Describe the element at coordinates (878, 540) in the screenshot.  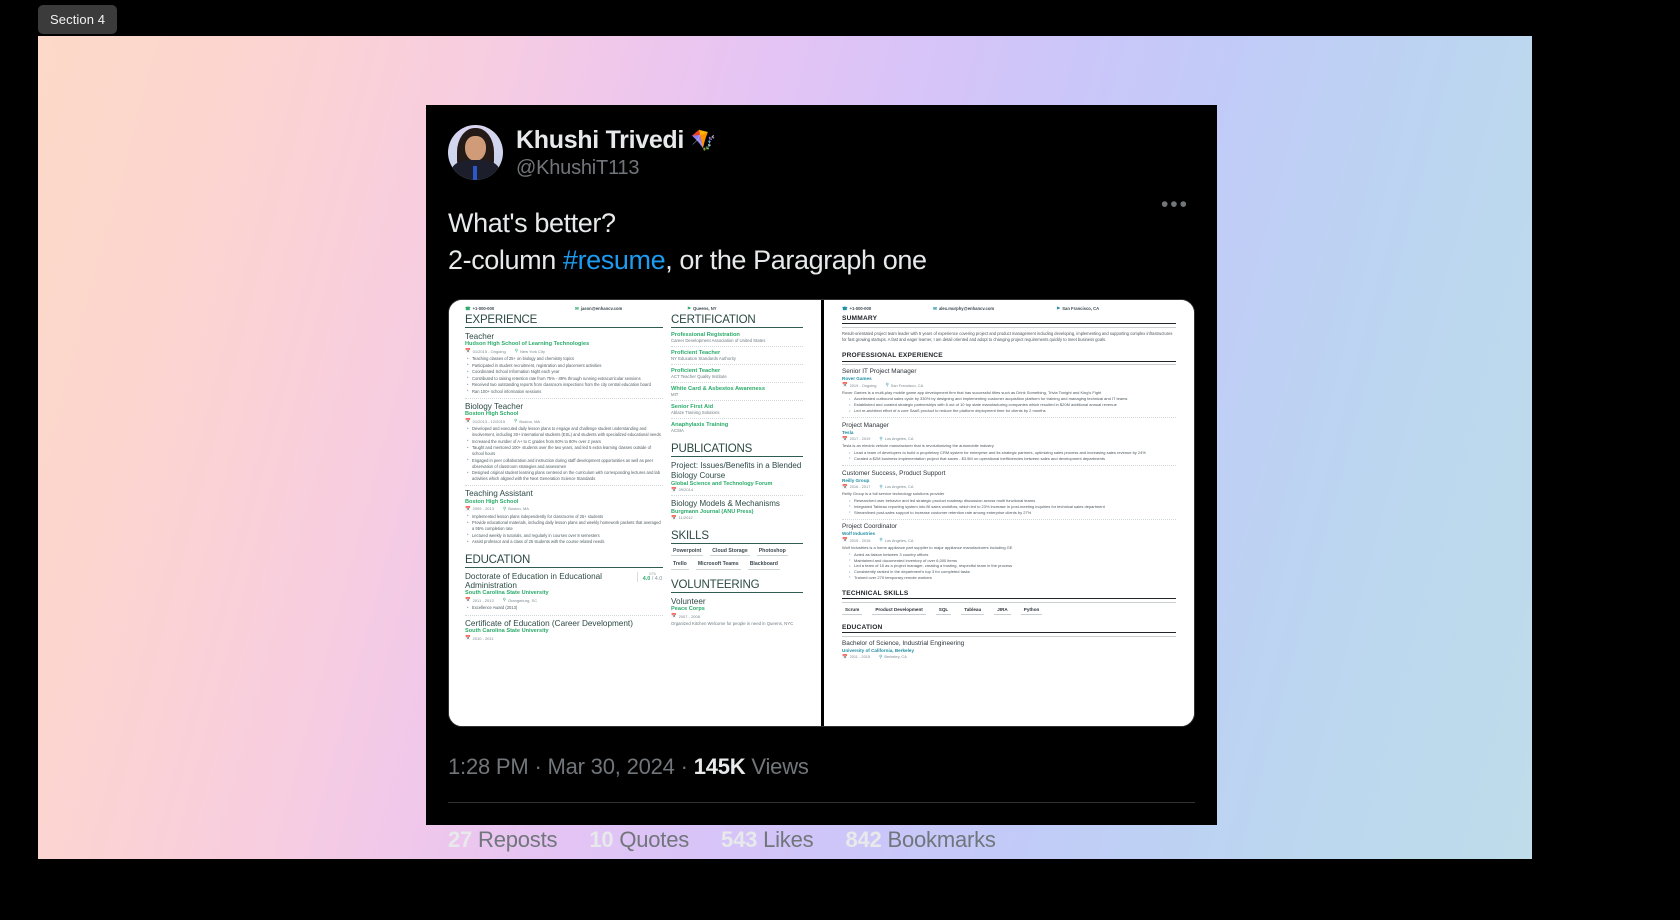
I see `job-meta: 📅 2015 - 2016 ⚲ Los Angeles, CA` at that location.